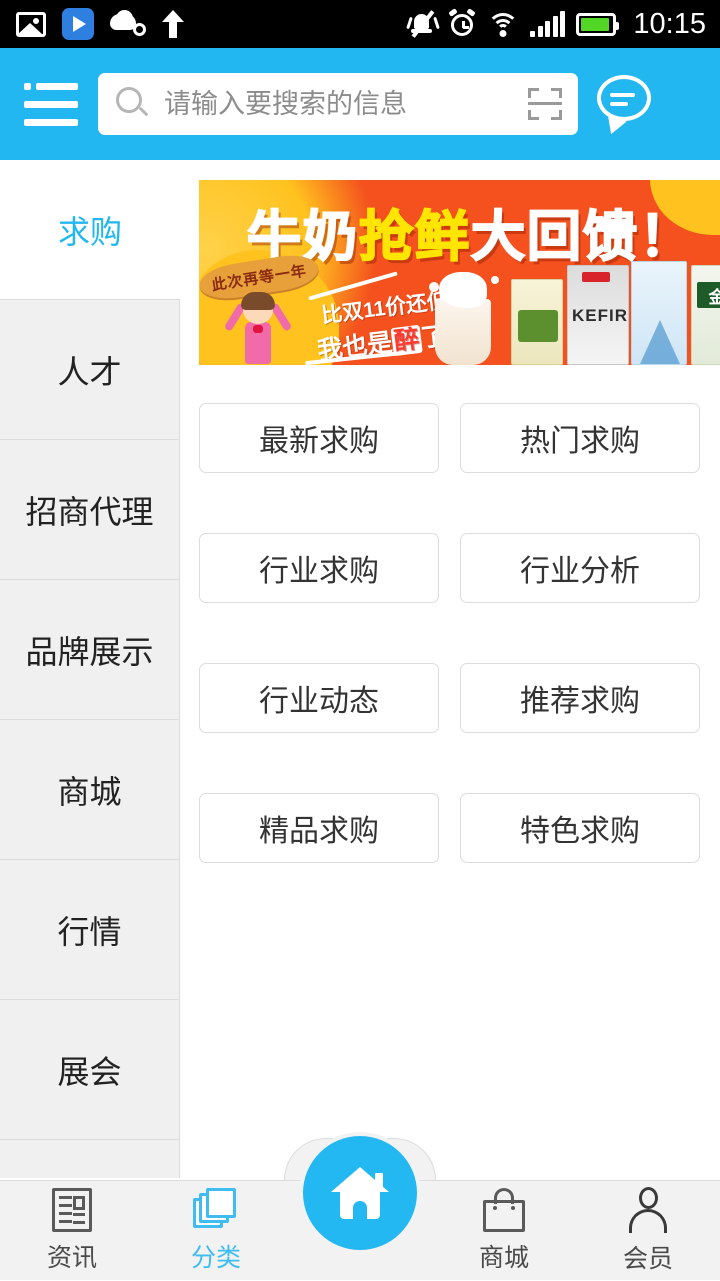  I want to click on banner-title-part2: 大回馈！, so click(582, 236).